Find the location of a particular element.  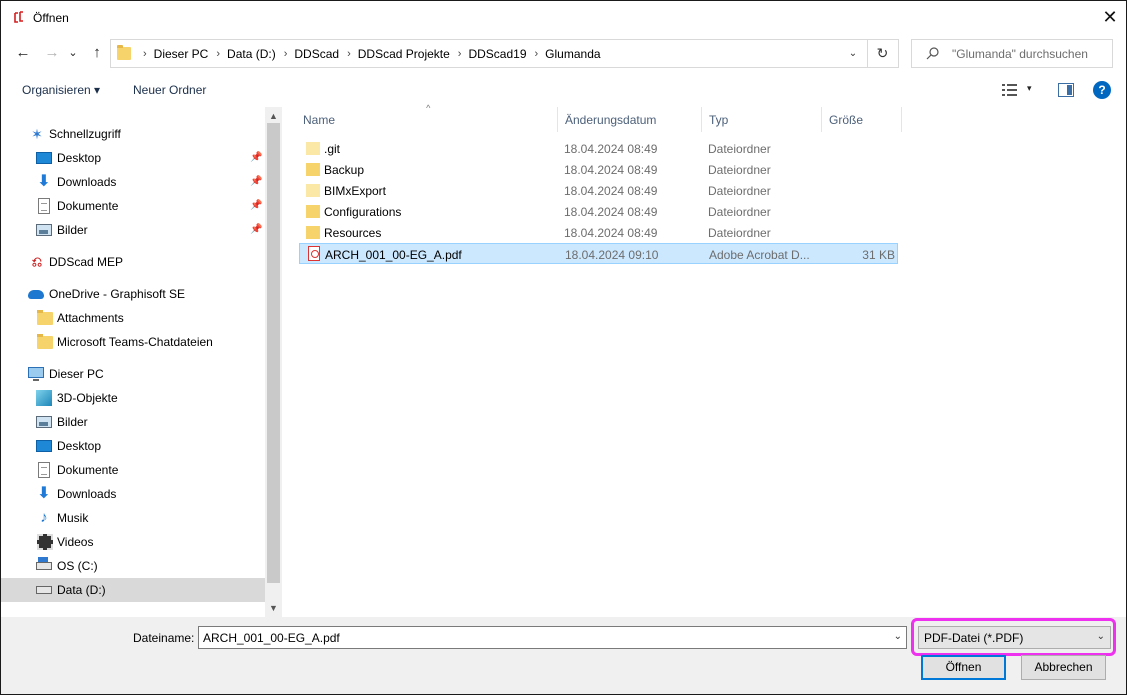

sidebar-item-teams-chat-files: Microsoft Teams-Chatdateien is located at coordinates (133, 342).